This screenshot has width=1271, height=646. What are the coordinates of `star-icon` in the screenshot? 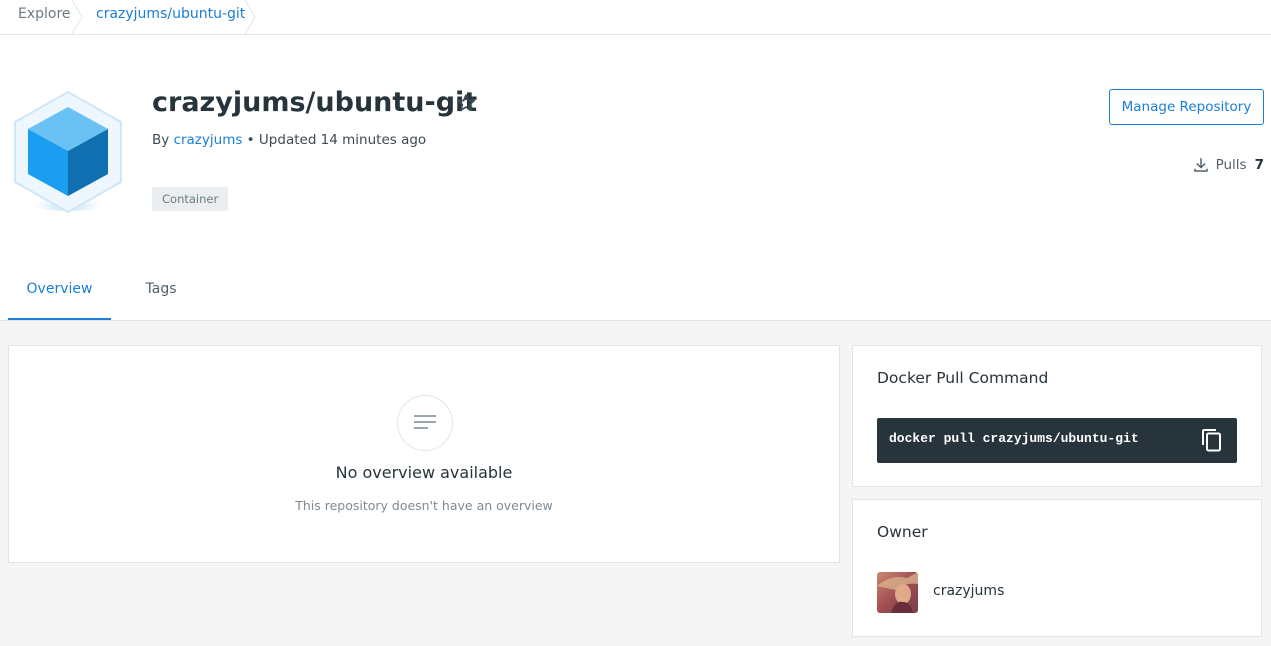 It's located at (466, 103).